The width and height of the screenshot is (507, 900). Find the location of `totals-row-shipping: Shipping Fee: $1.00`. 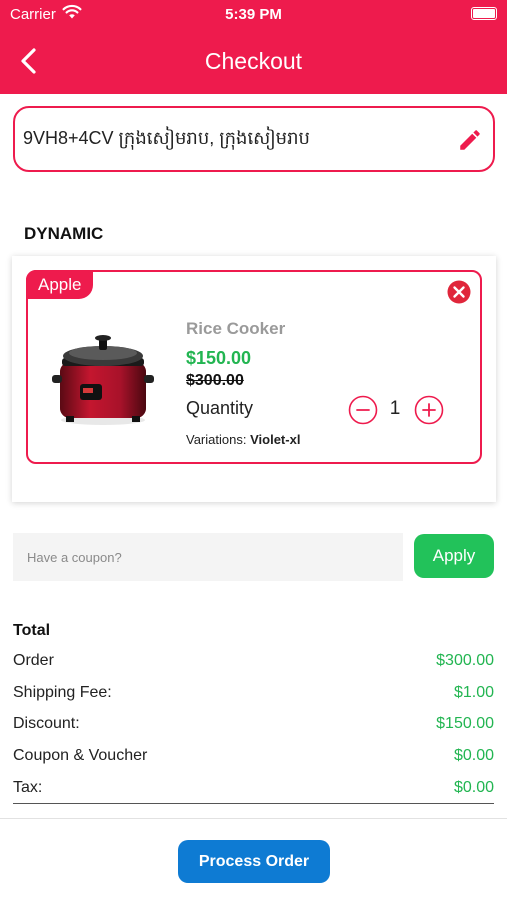

totals-row-shipping: Shipping Fee: $1.00 is located at coordinates (253, 692).